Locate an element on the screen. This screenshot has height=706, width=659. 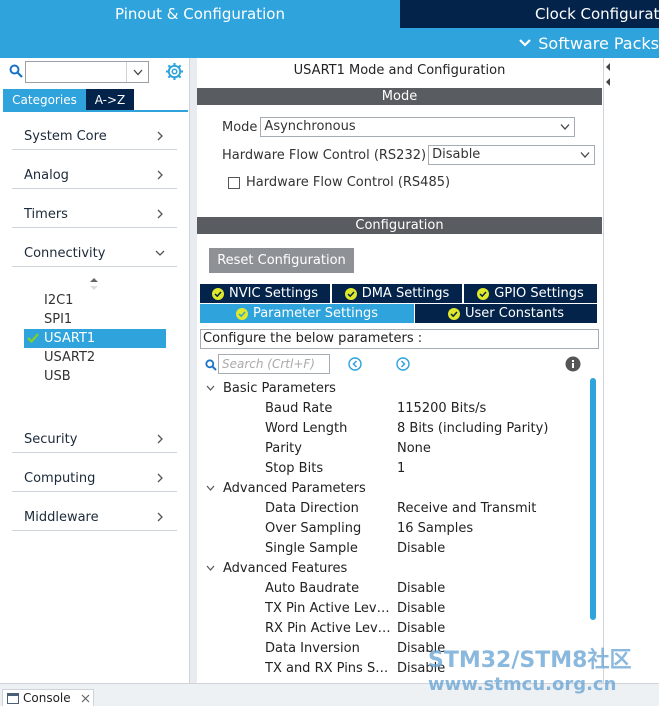
param-name: Baud Rate is located at coordinates (299, 408).